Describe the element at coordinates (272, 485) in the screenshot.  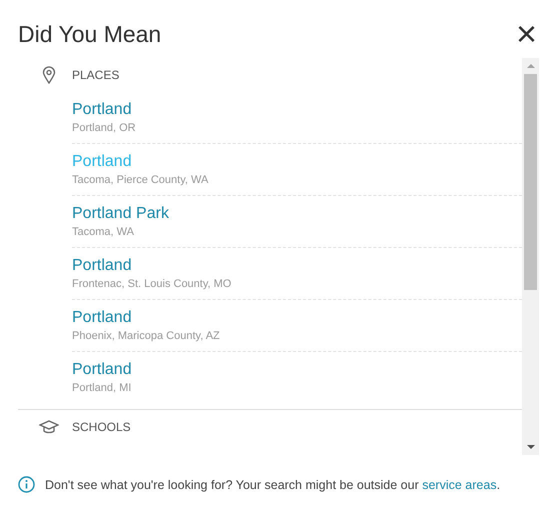
I see `footer-message: Don't see what you're looking for? Your search might be outside our service areas.` at that location.